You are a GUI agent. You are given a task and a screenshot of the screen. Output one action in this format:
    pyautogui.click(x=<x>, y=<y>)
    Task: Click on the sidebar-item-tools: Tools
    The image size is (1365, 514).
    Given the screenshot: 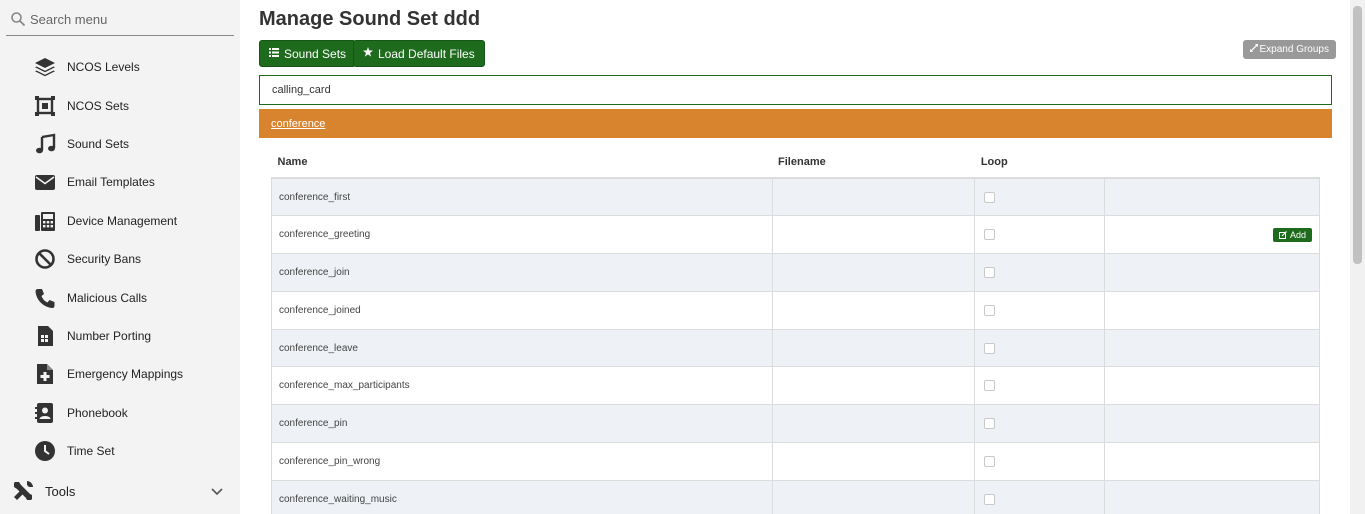 What is the action you would take?
    pyautogui.click(x=120, y=491)
    